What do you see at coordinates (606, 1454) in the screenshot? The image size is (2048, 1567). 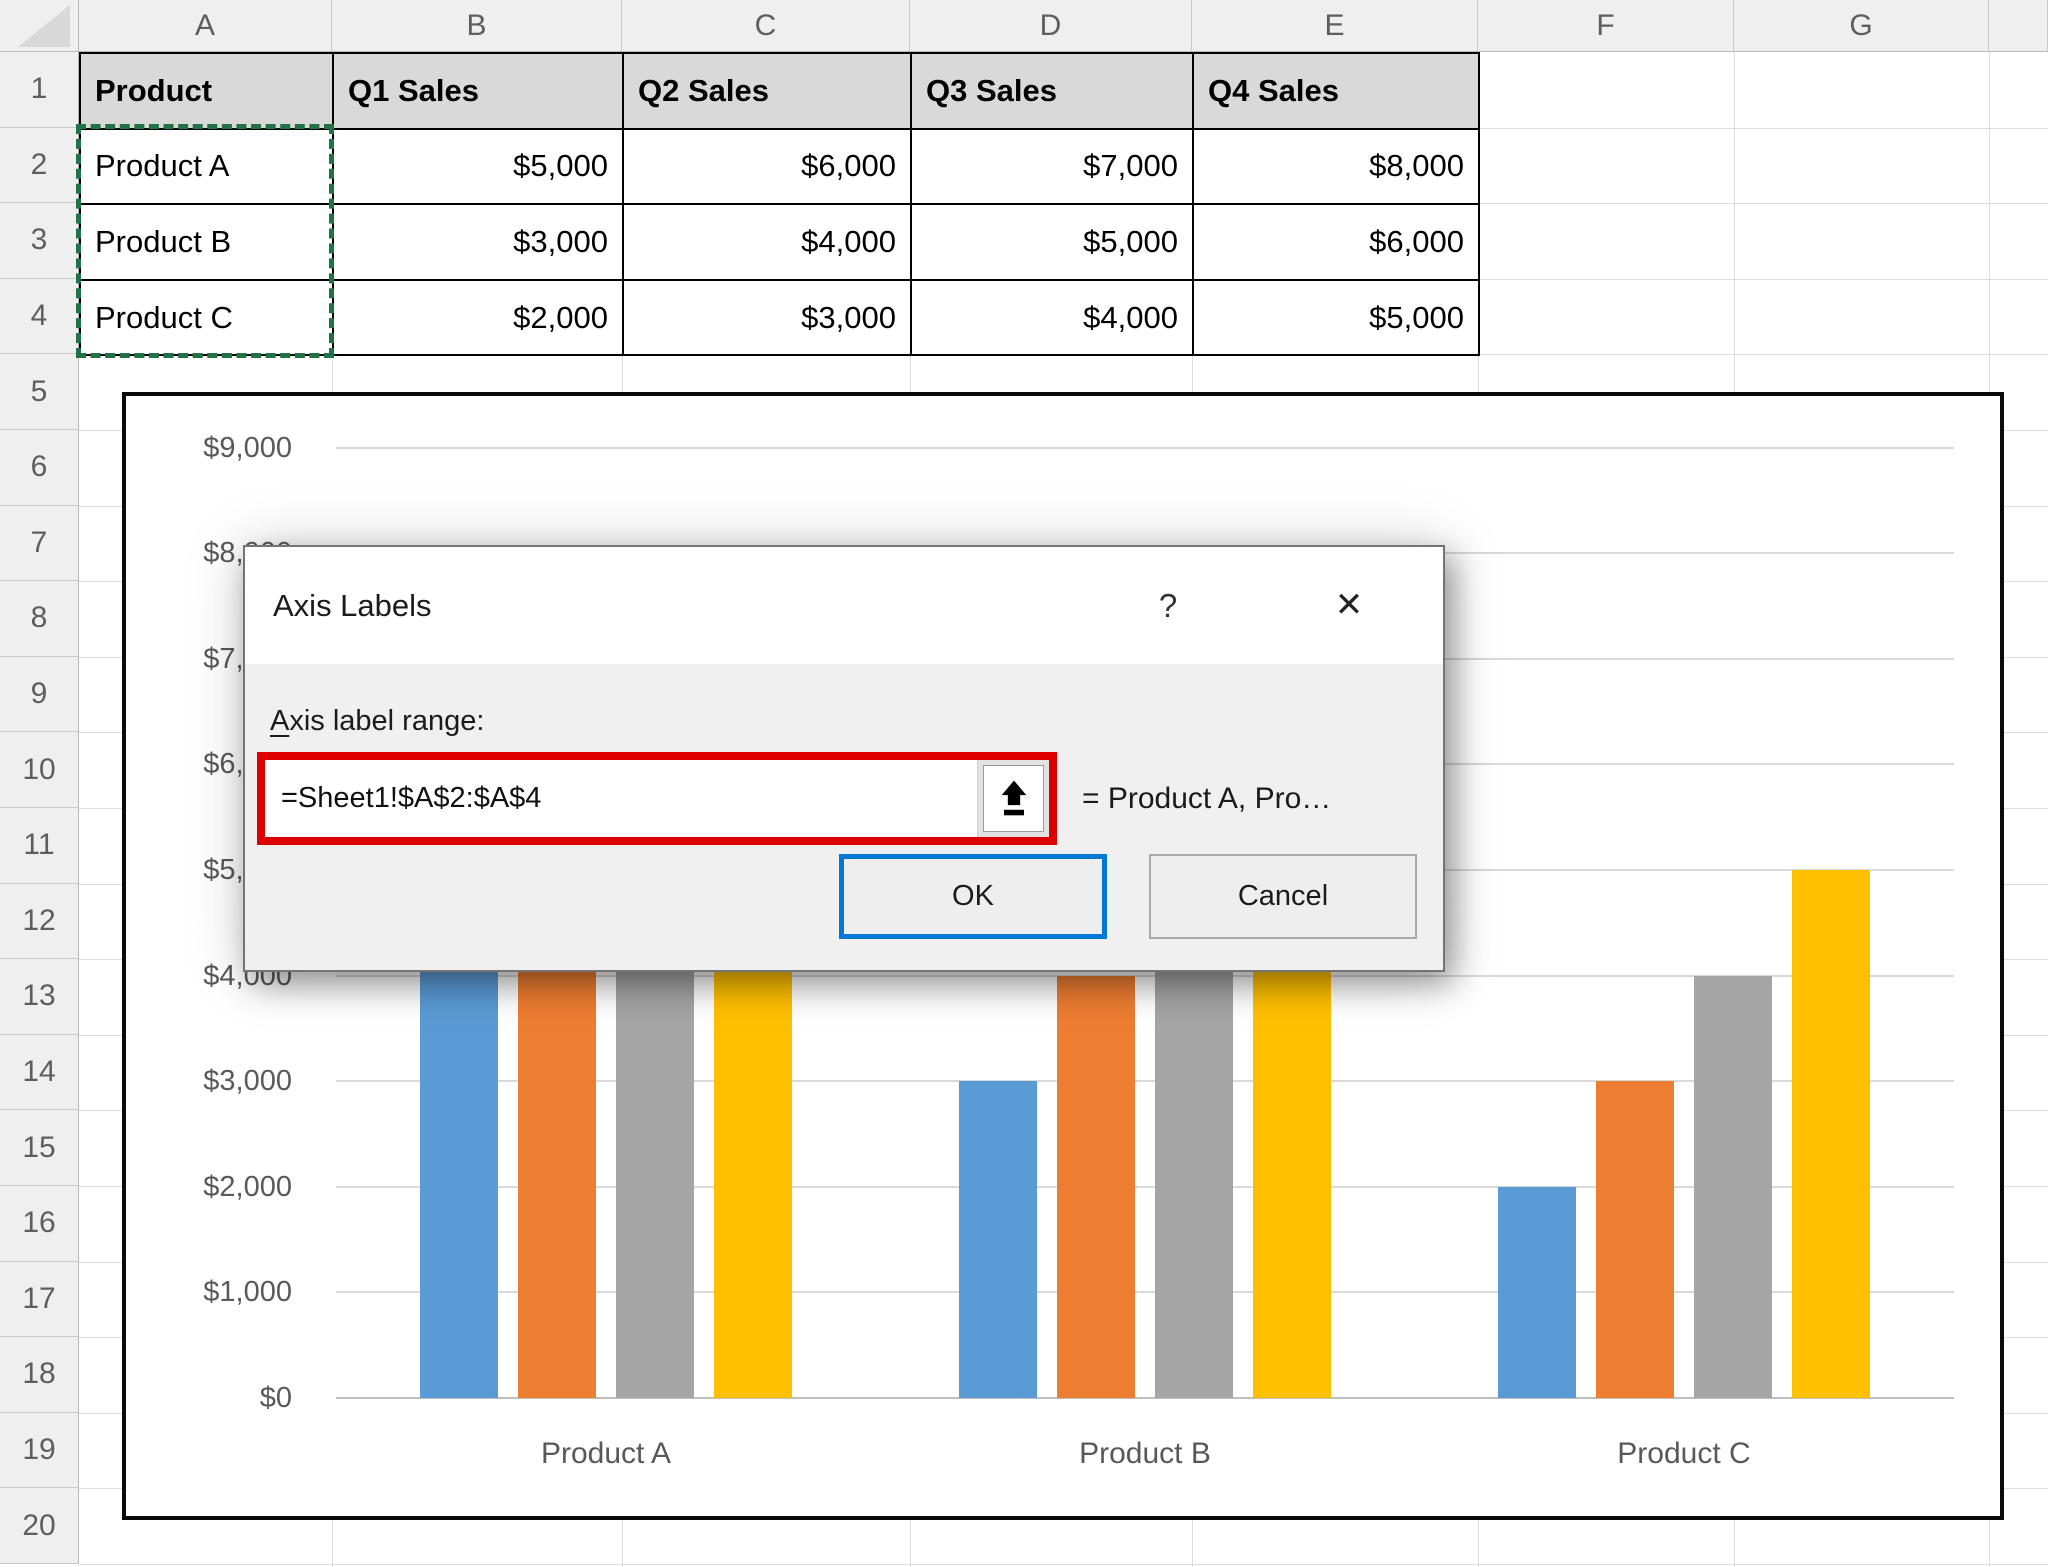 I see `x-axis-category-label: Product A` at bounding box center [606, 1454].